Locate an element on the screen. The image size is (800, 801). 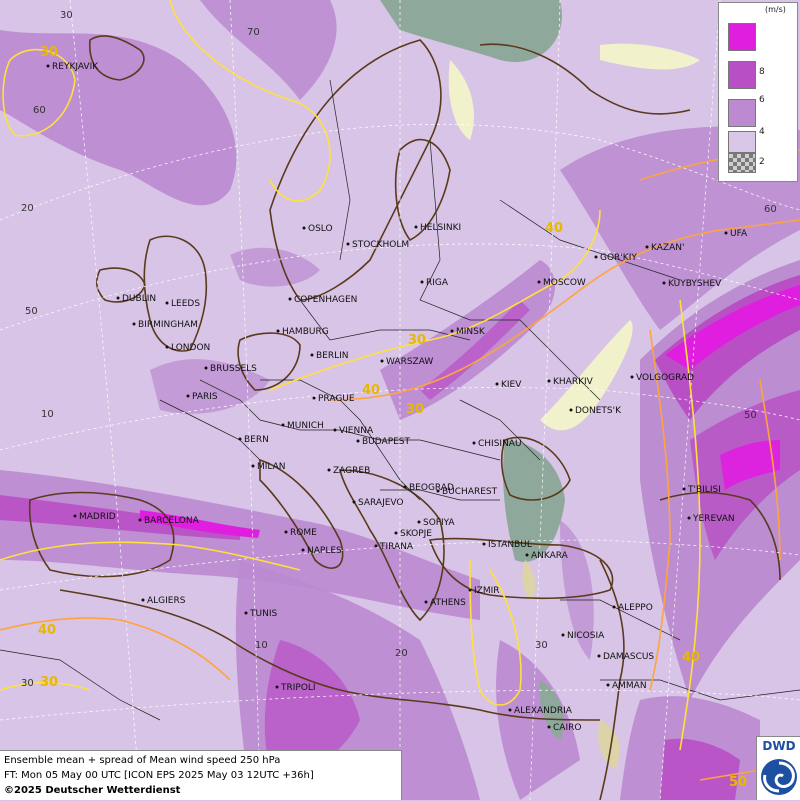
city-label: ALGIERS is located at coordinates (166, 601).